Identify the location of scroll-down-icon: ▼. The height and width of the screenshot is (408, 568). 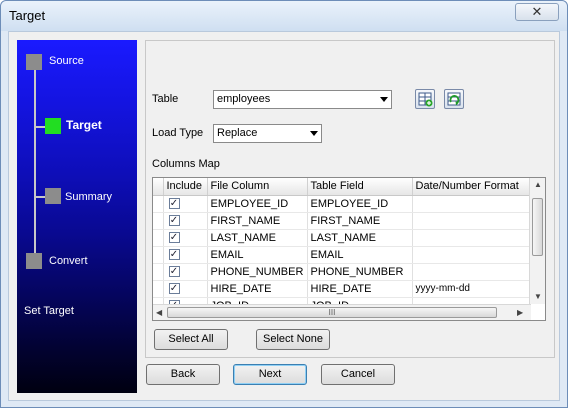
(538, 296).